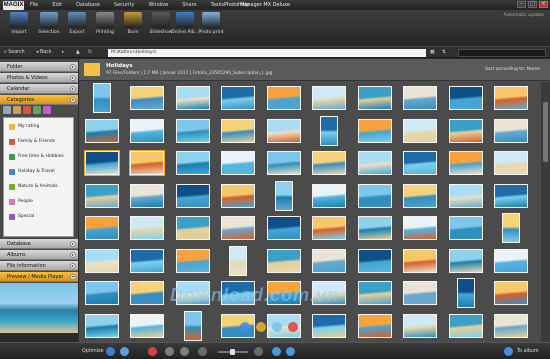 The image size is (550, 359). Describe the element at coordinates (19, 23) in the screenshot. I see `tool-import: Import` at that location.